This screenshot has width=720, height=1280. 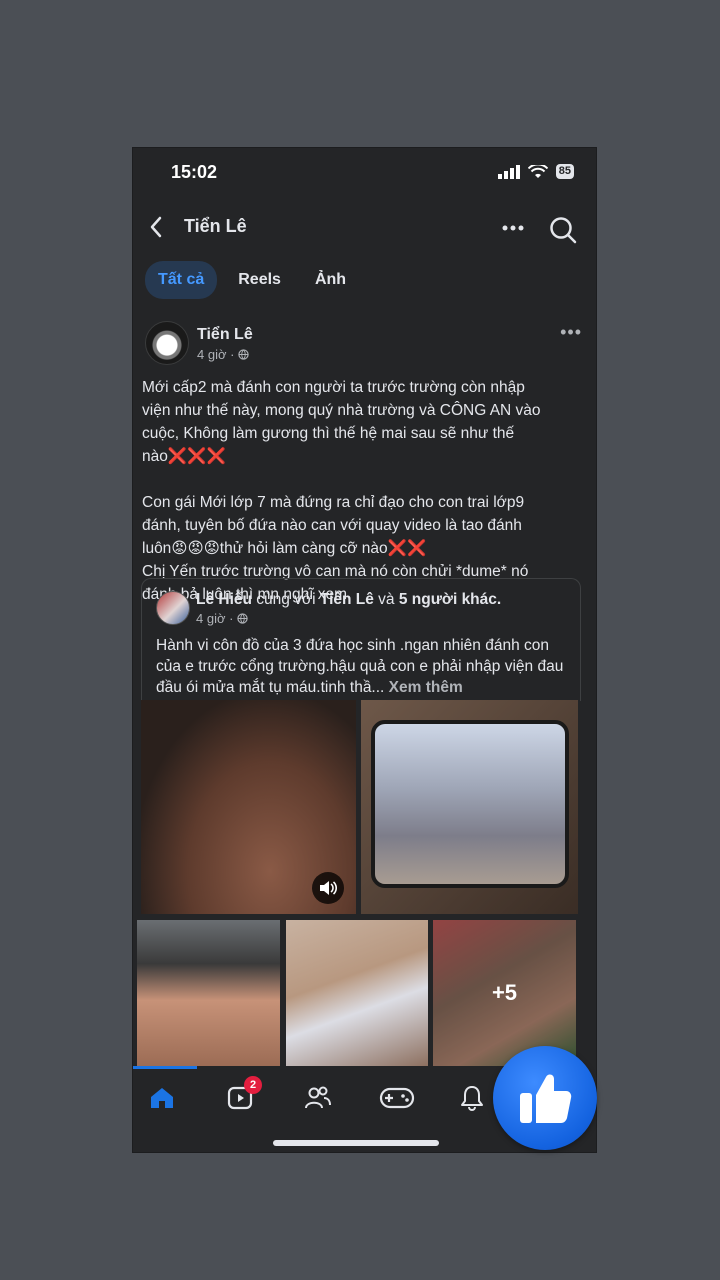 I want to click on nav-home, so click(x=162, y=1098).